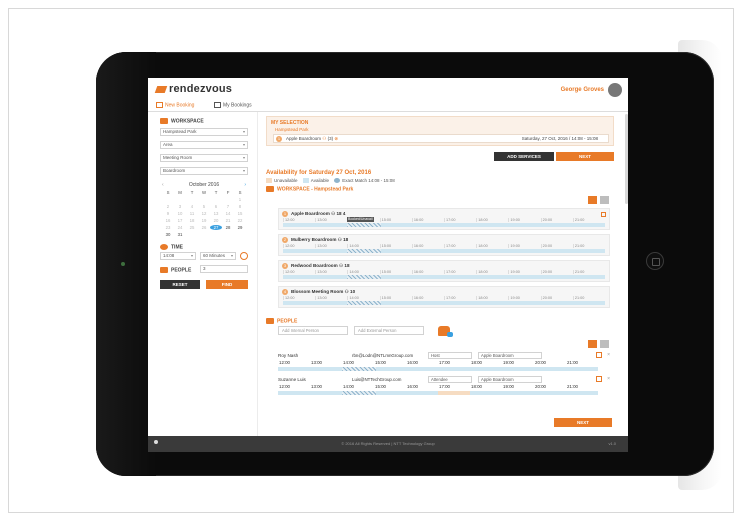 This screenshot has width=742, height=521. What do you see at coordinates (180, 220) in the screenshot?
I see `calendar-day: 17` at bounding box center [180, 220].